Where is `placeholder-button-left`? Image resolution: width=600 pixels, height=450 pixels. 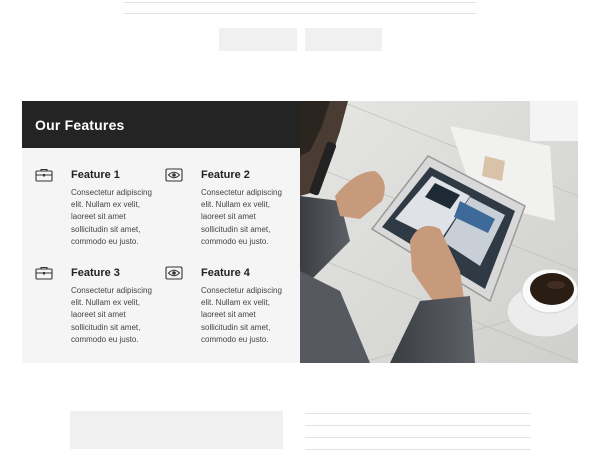 placeholder-button-left is located at coordinates (258, 39).